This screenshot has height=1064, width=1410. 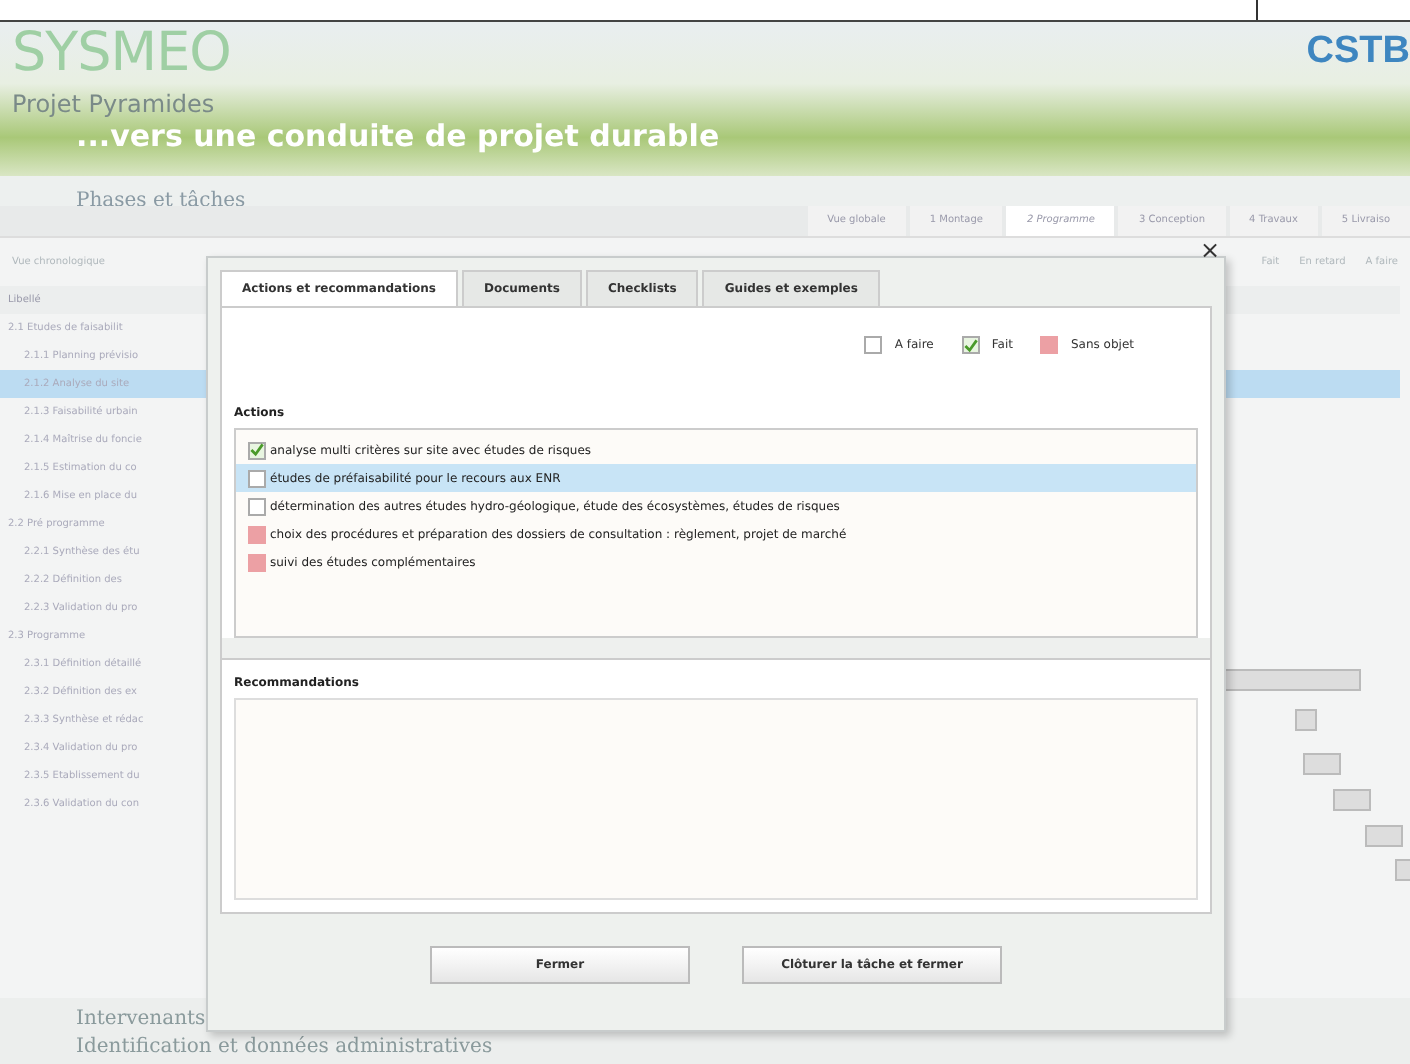 I want to click on project-name: Projet Pyramides, so click(x=114, y=104).